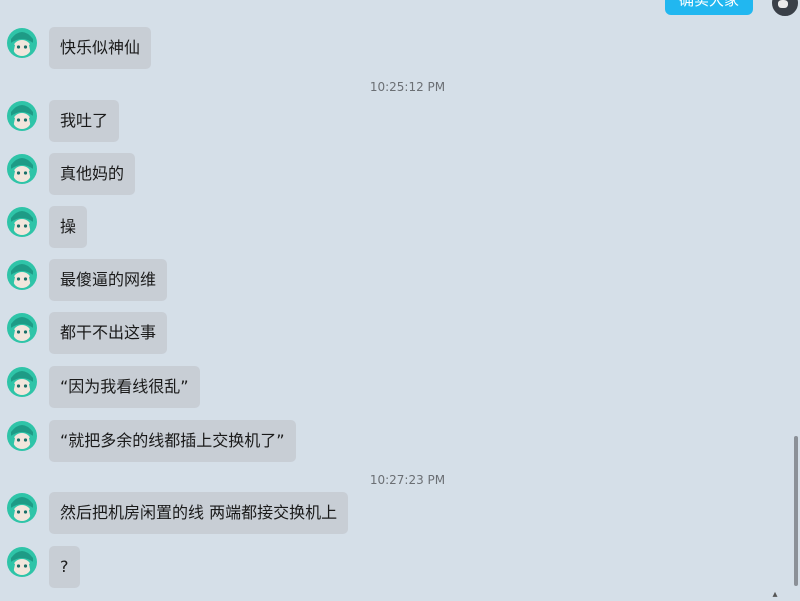 The width and height of the screenshot is (800, 601). What do you see at coordinates (64, 567) in the screenshot?
I see `message-bubble: ?` at bounding box center [64, 567].